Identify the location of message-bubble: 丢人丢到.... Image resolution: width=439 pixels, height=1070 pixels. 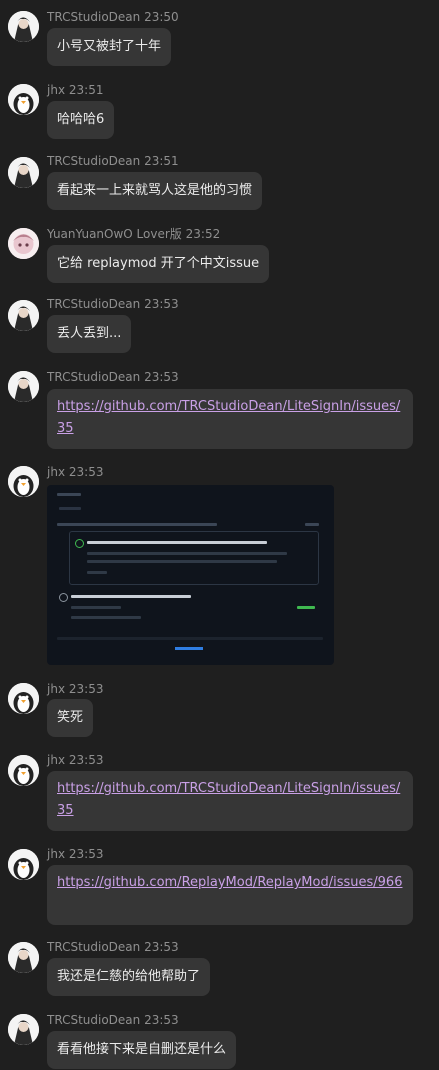
(89, 334).